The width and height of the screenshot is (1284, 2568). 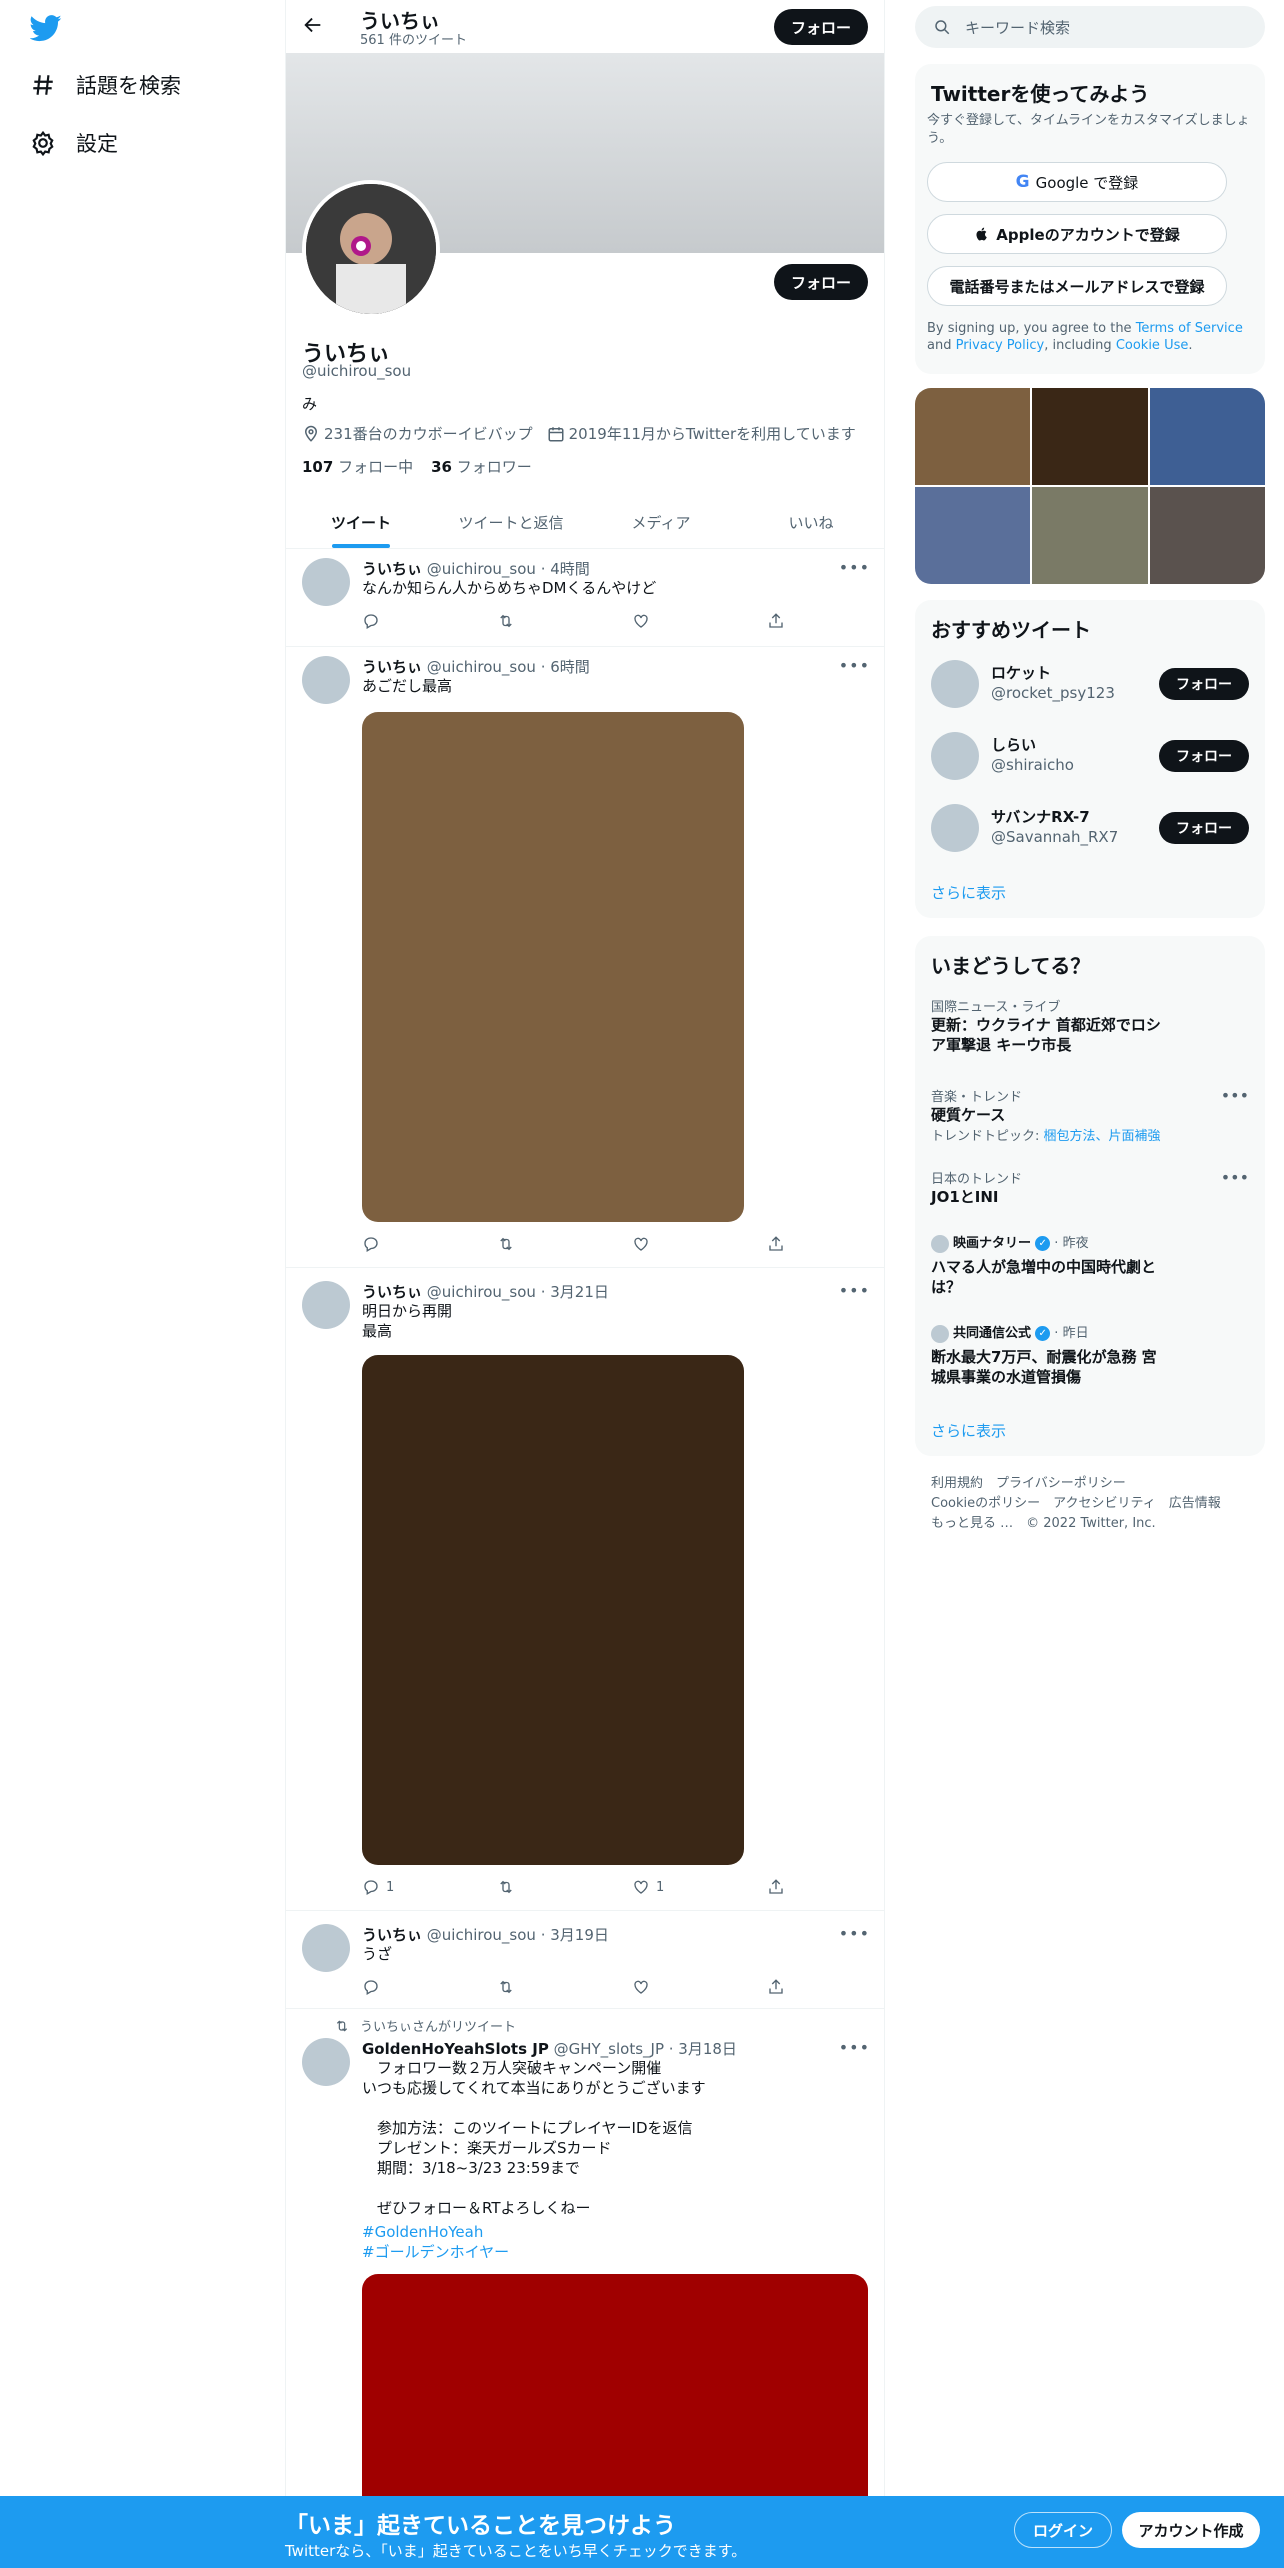 What do you see at coordinates (50, 28) in the screenshot?
I see `twitter-logo-icon` at bounding box center [50, 28].